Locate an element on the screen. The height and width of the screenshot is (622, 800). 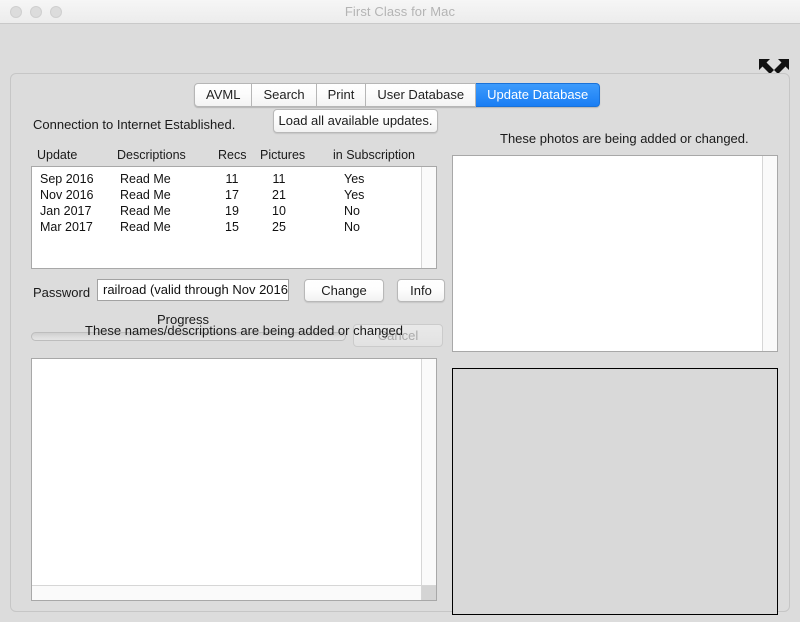
tab-user-database: User Database is located at coordinates (421, 95).